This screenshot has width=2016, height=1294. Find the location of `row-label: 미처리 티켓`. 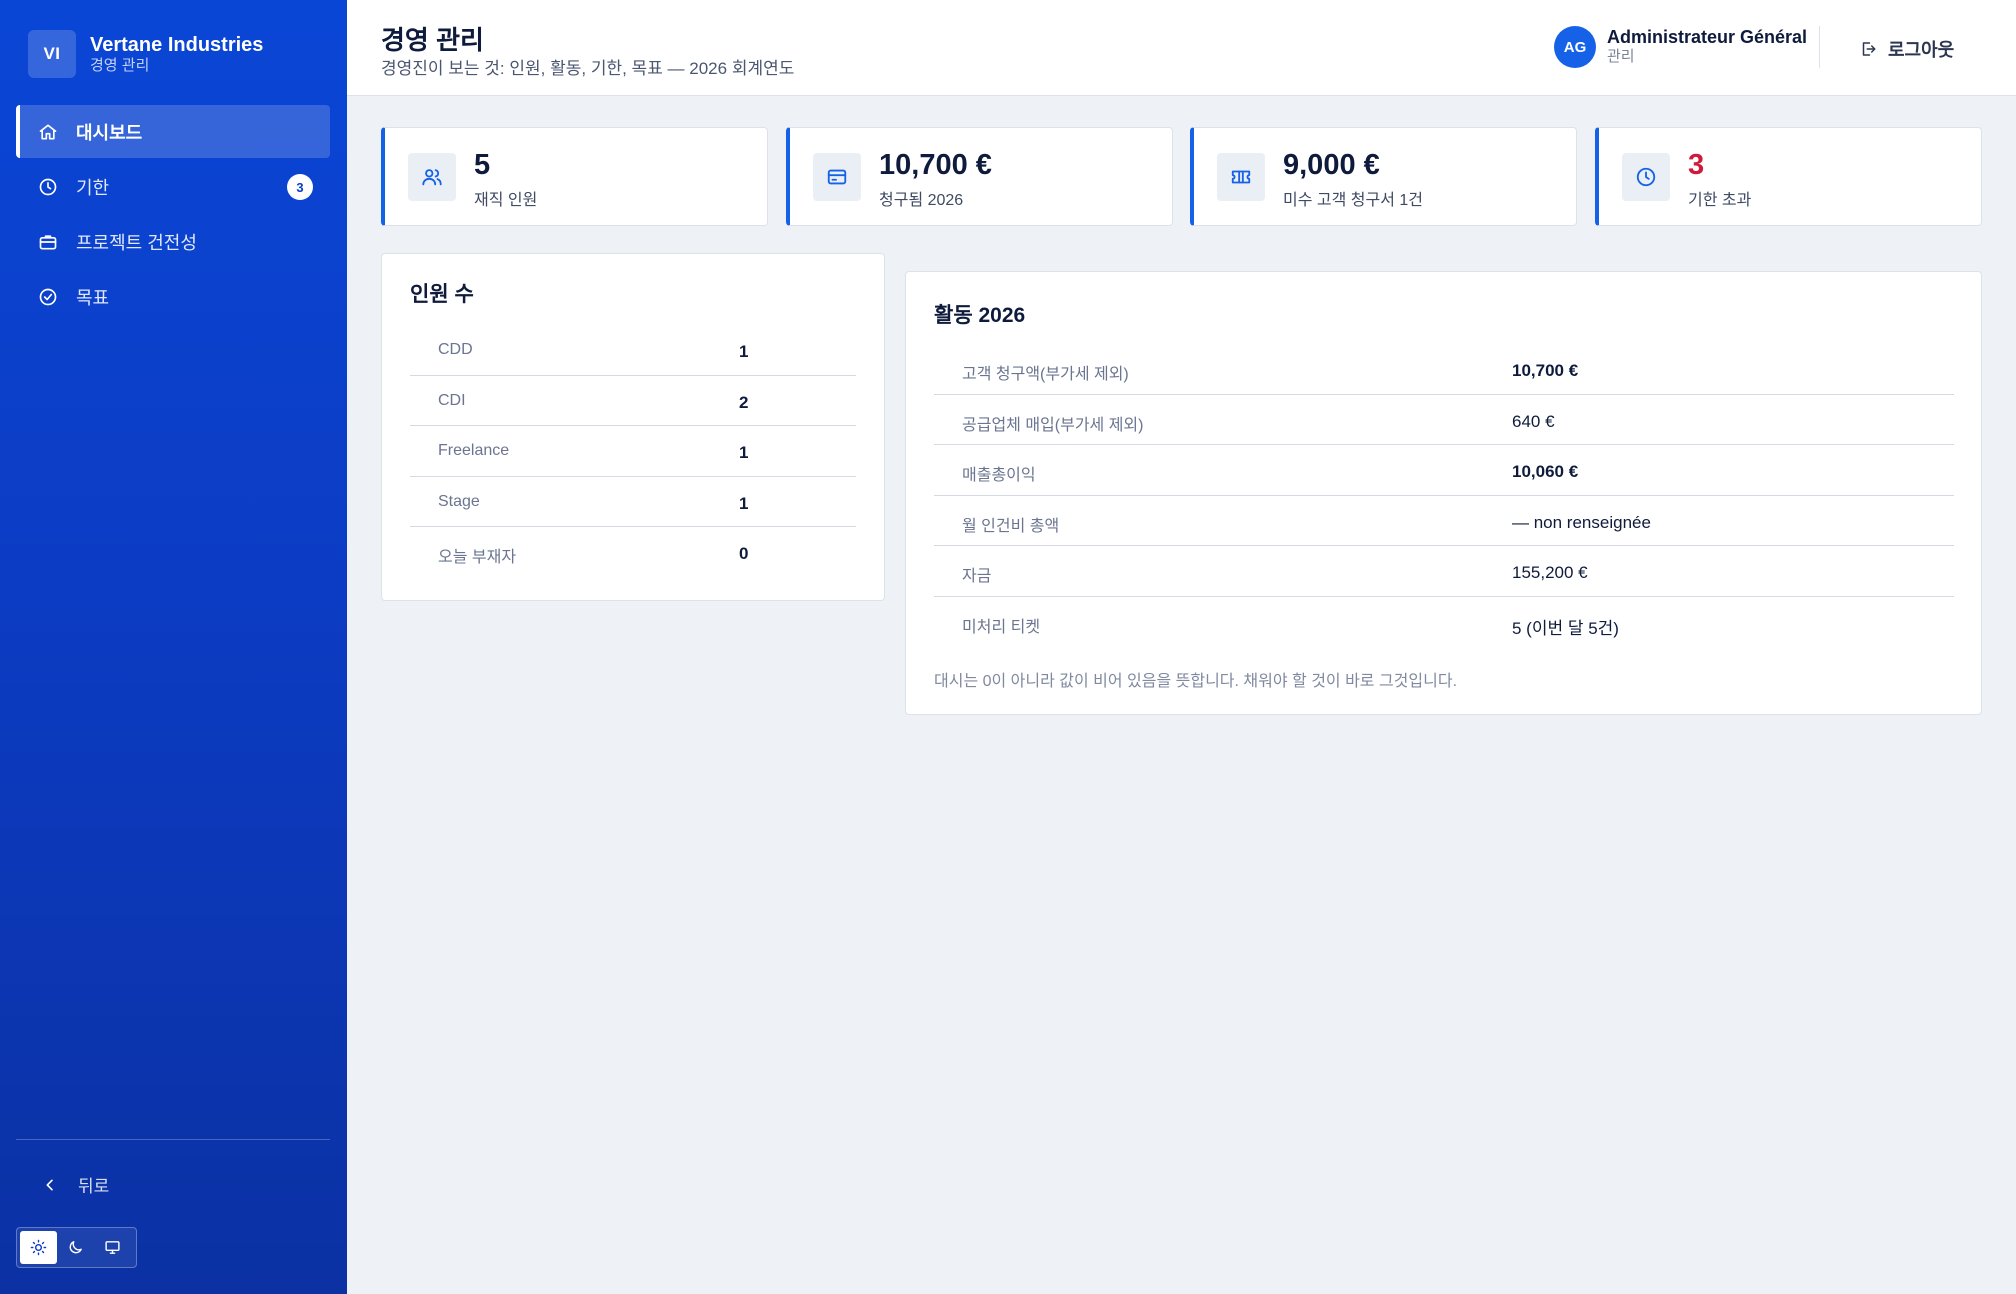

row-label: 미처리 티켓 is located at coordinates (1001, 627).